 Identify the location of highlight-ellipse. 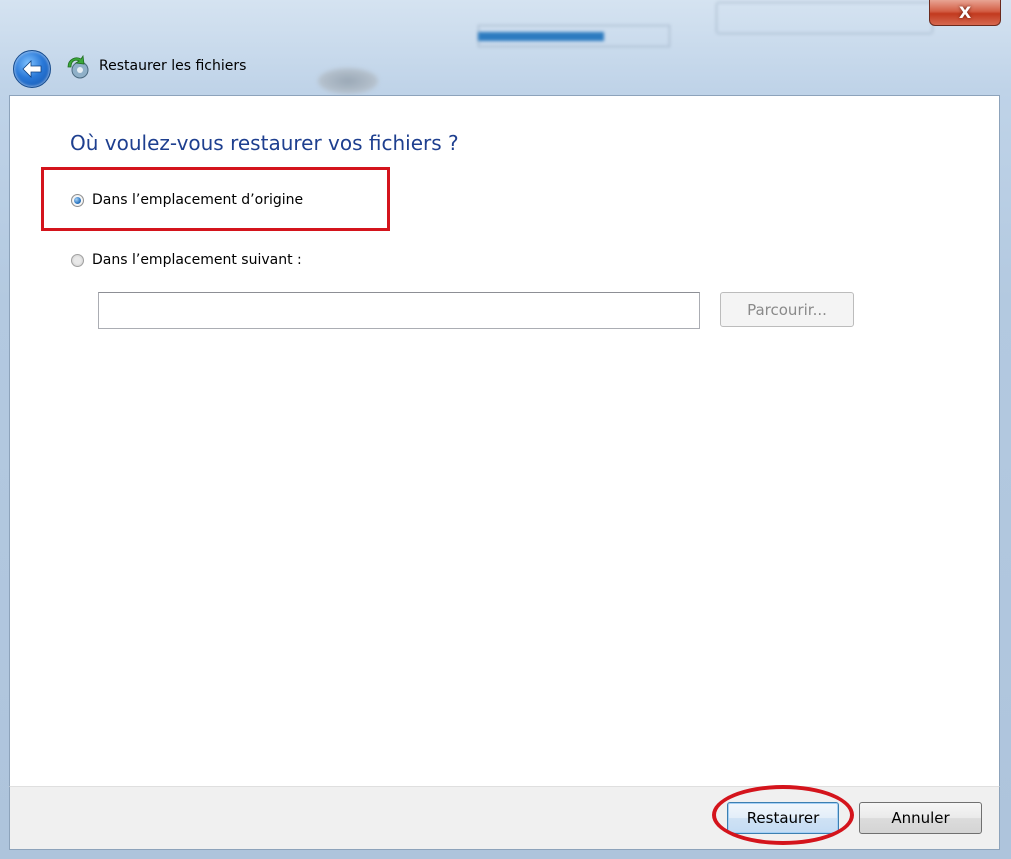
(783, 815).